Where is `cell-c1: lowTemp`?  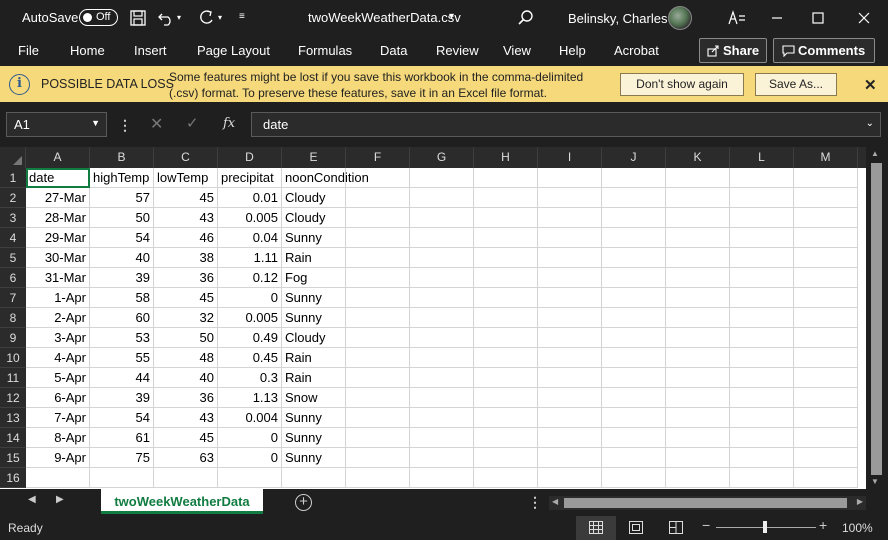 cell-c1: lowTemp is located at coordinates (186, 178).